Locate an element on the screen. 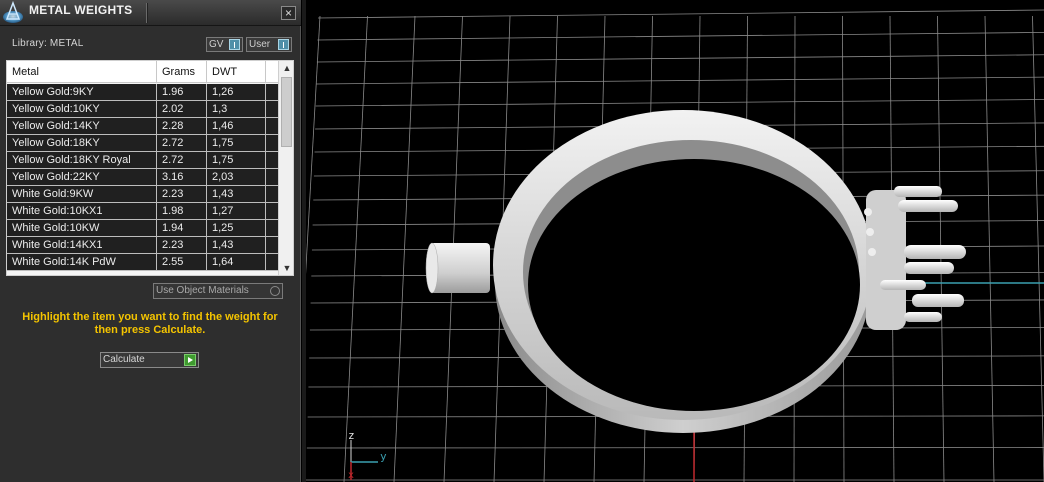  gv-toggle: GV is located at coordinates (224, 44).